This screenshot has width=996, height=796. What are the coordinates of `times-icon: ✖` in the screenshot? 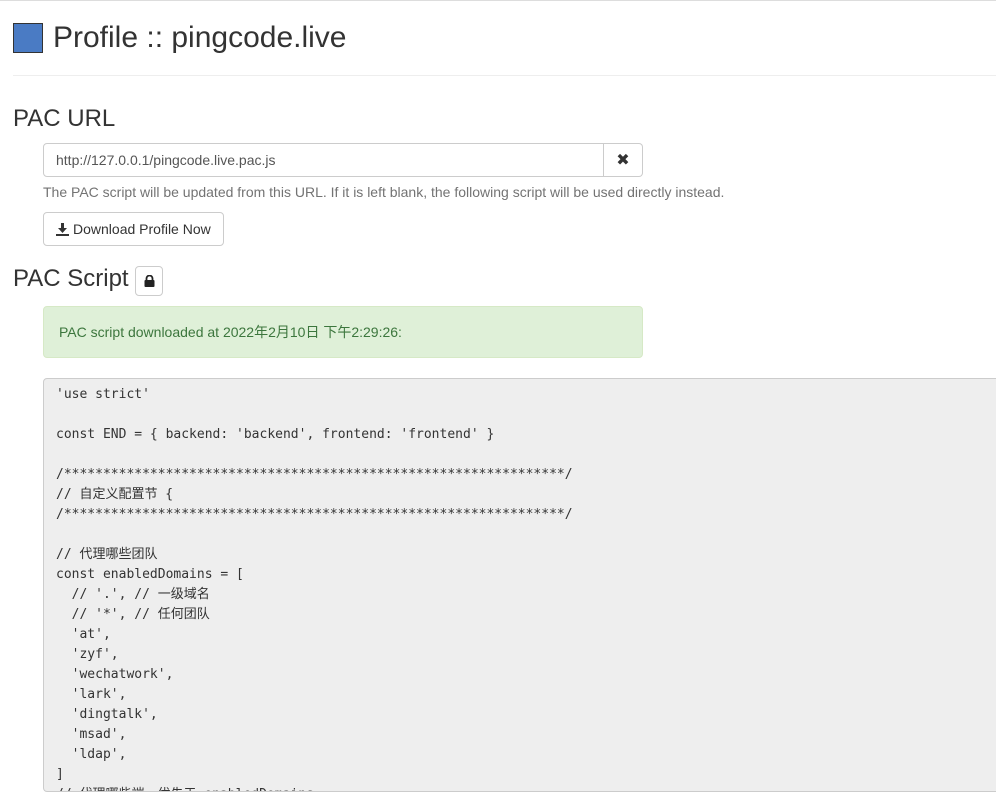 It's located at (623, 160).